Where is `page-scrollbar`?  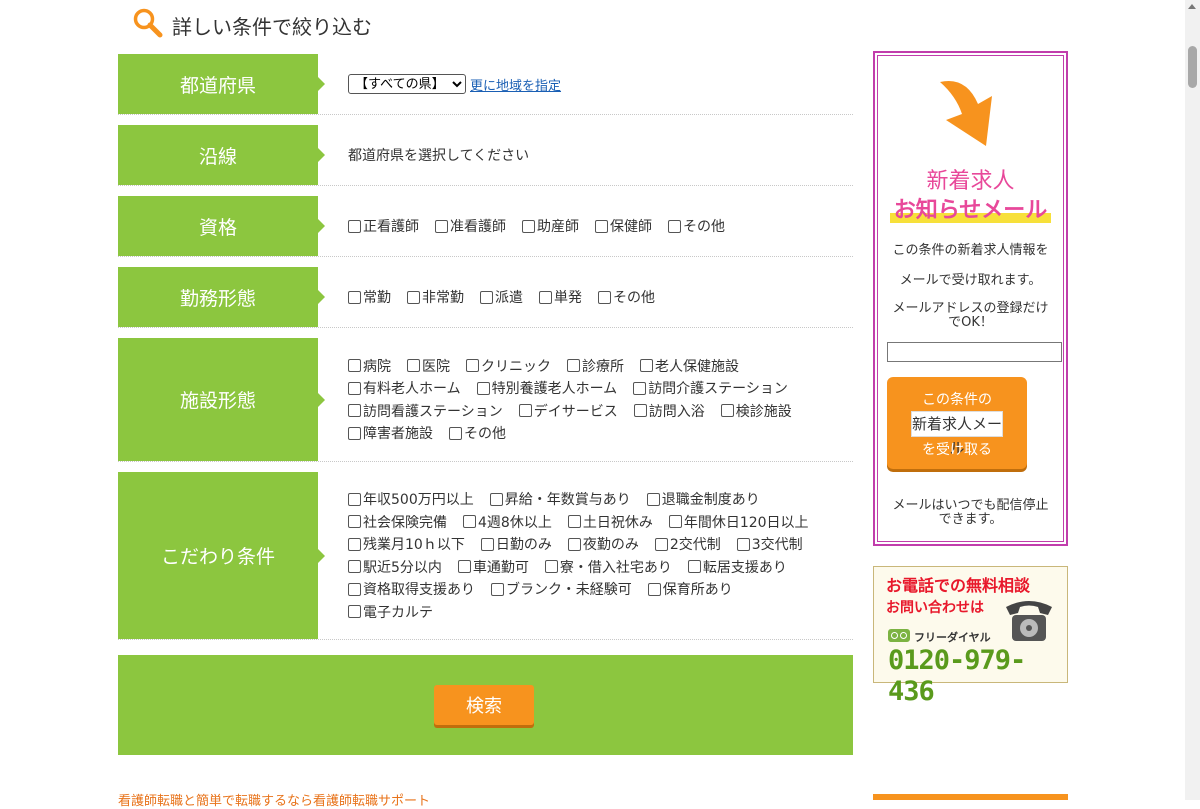 page-scrollbar is located at coordinates (1192, 400).